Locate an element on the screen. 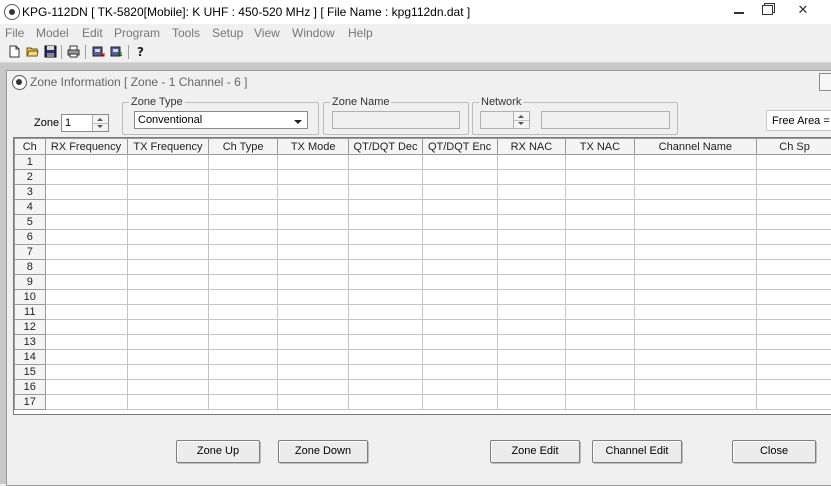 The height and width of the screenshot is (486, 831). zone-type-select: Conventional is located at coordinates (221, 120).